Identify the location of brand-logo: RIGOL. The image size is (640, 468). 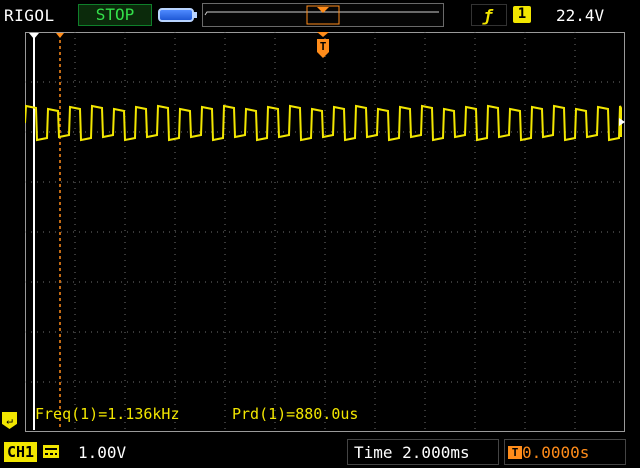
(29, 15).